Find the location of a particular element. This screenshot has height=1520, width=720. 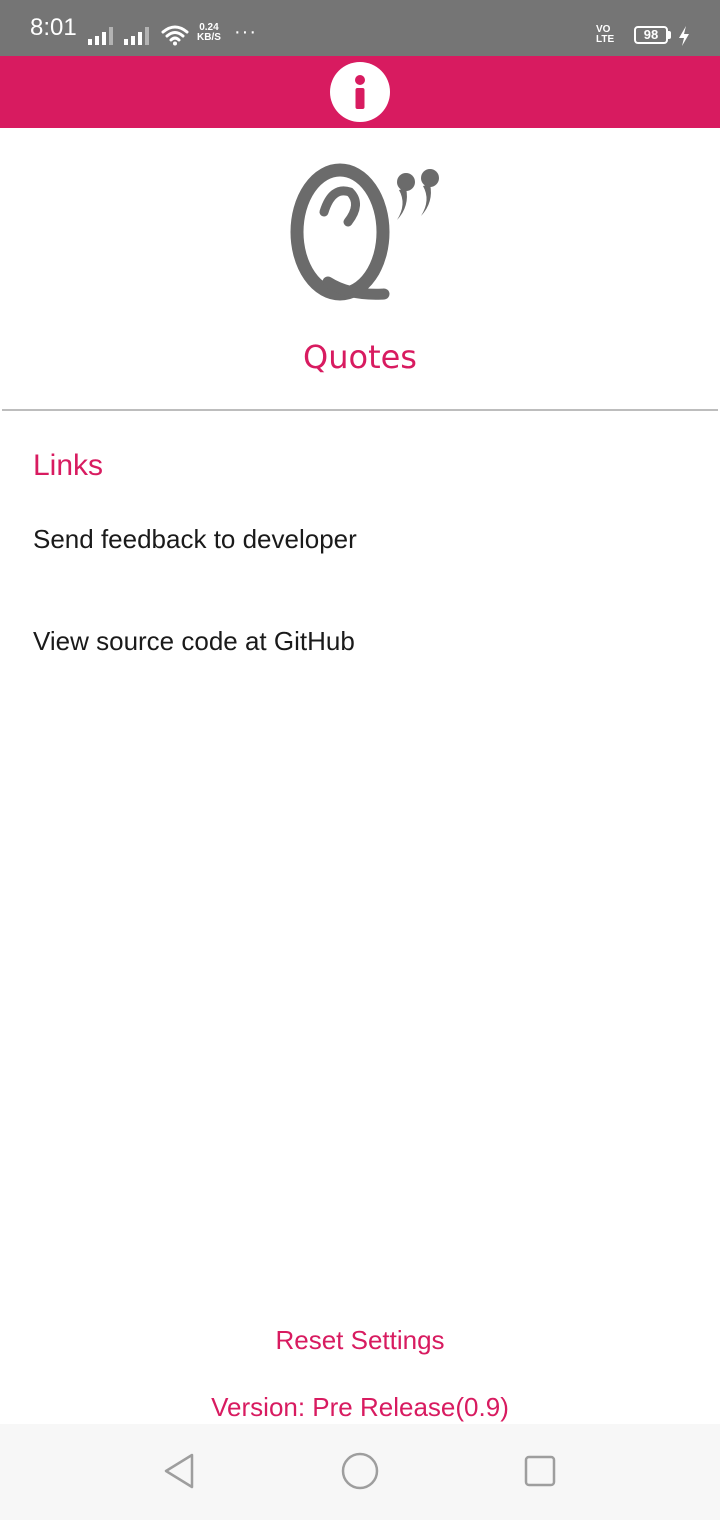

view-source-link: View source code at GitHub is located at coordinates (360, 641).